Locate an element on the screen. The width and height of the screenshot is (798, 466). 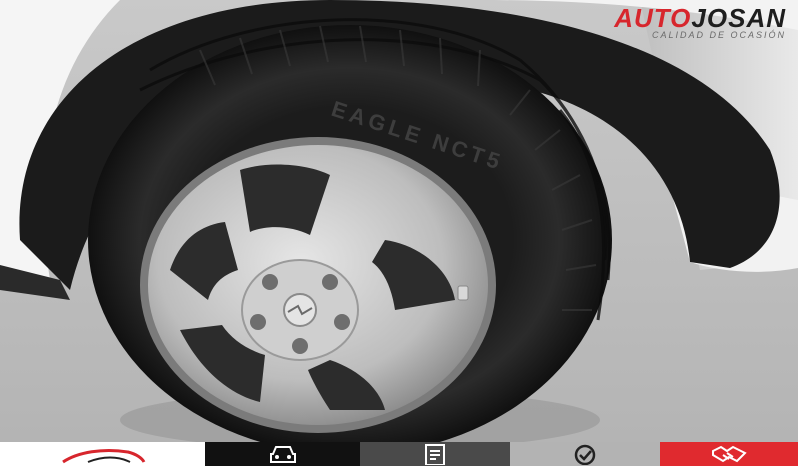
document-icon is located at coordinates (435, 454).